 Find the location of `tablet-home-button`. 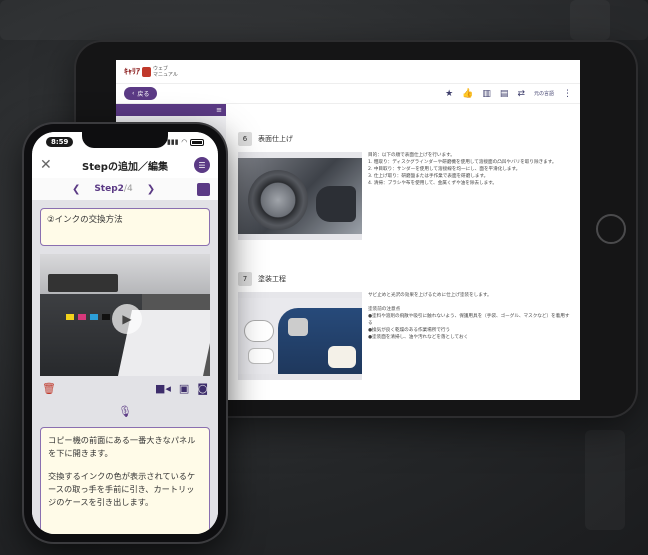

tablet-home-button is located at coordinates (611, 229).